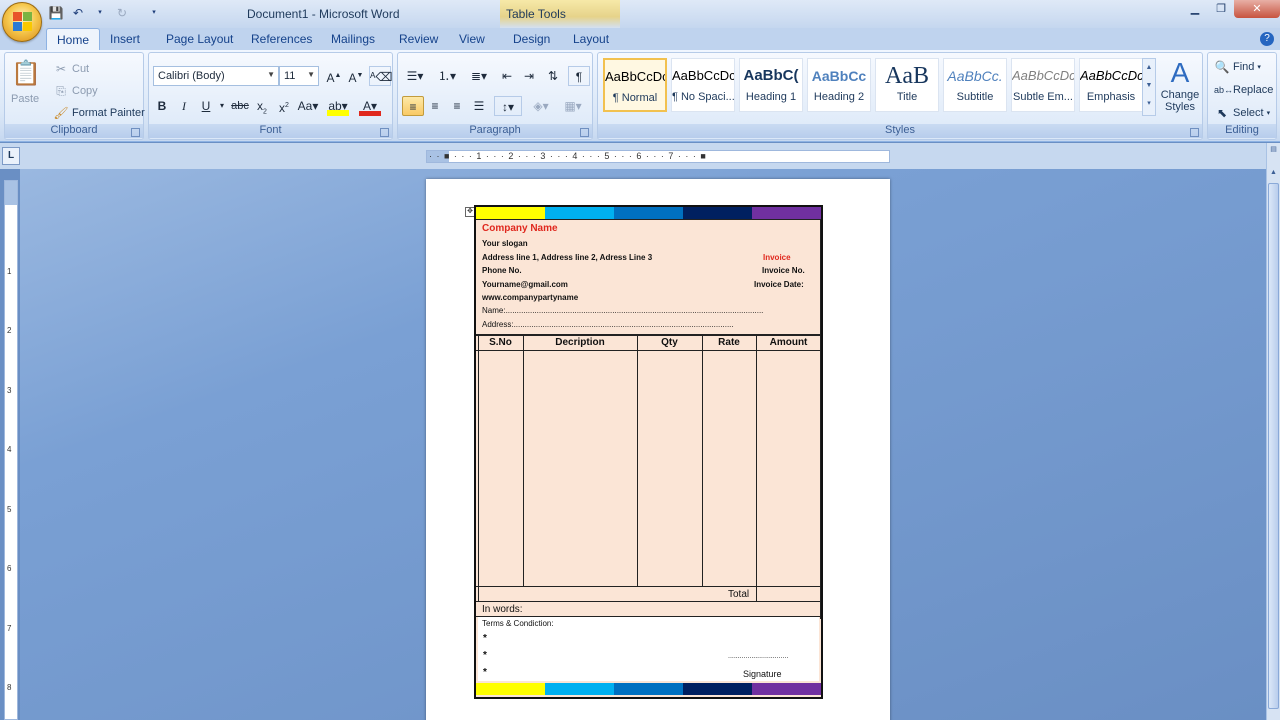  I want to click on vertical-ruler: 1 2 3 4 5 6 7 8, so click(11, 450).